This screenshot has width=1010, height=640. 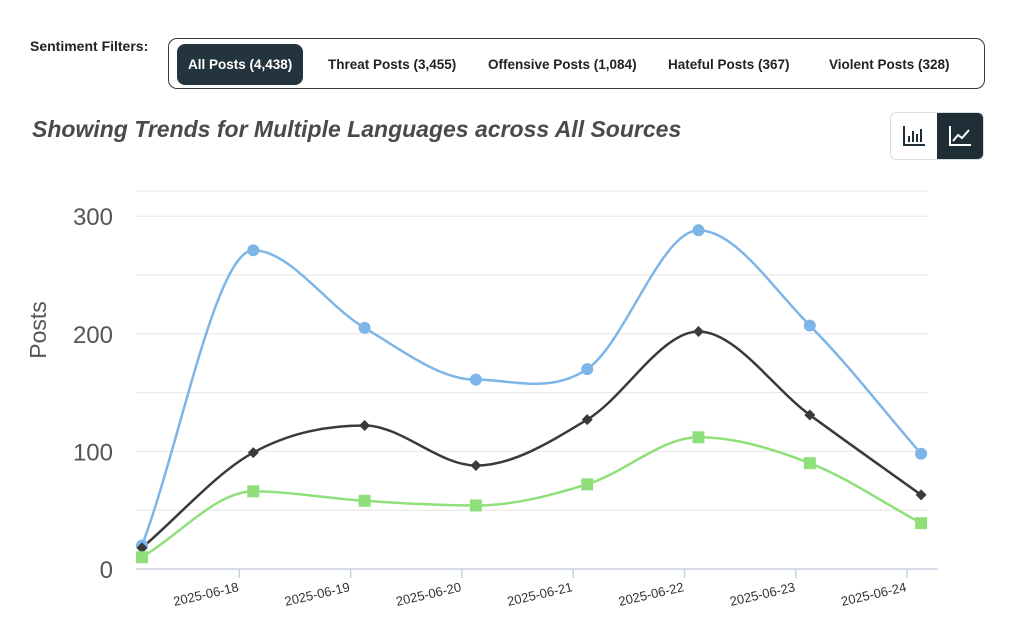 I want to click on x-tick-label: 2025-06-23, so click(x=762, y=594).